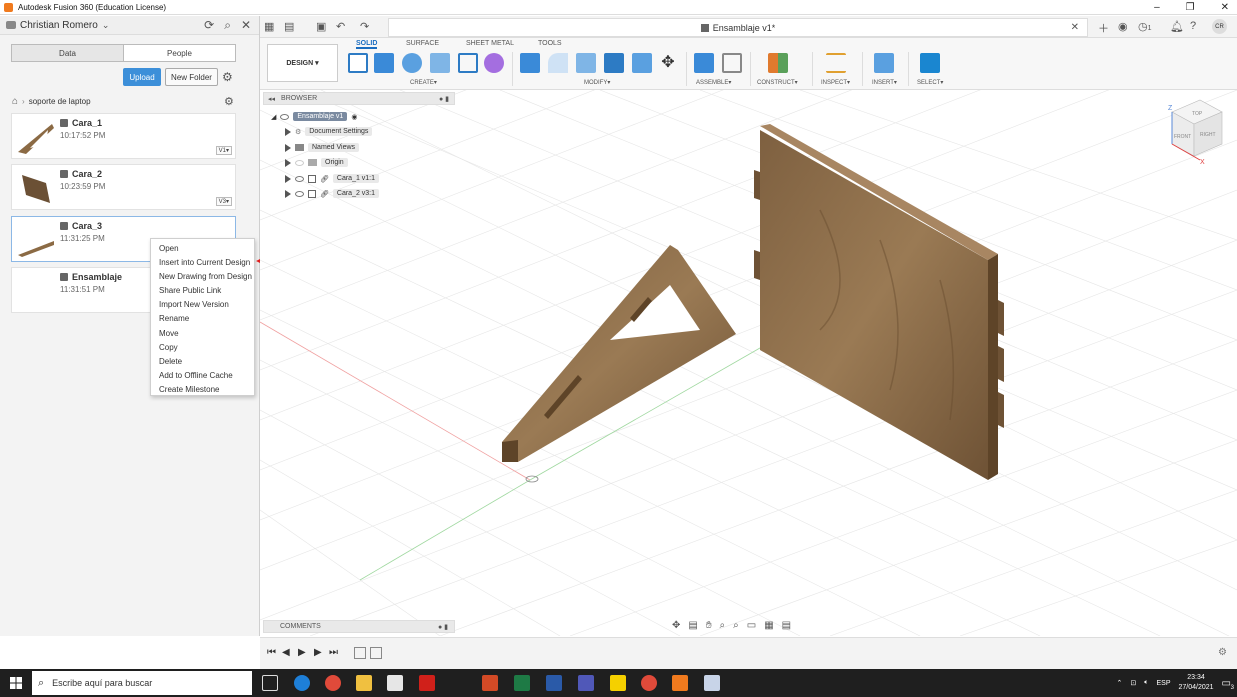 The image size is (1237, 697). What do you see at coordinates (490, 43) in the screenshot?
I see `tab-sheet-metal: SHEET METAL` at bounding box center [490, 43].